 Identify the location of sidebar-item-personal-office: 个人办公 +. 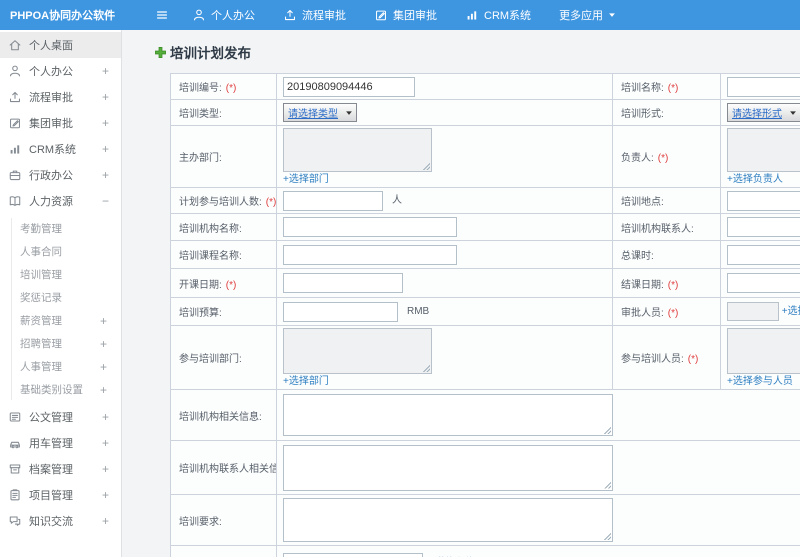
(60, 71).